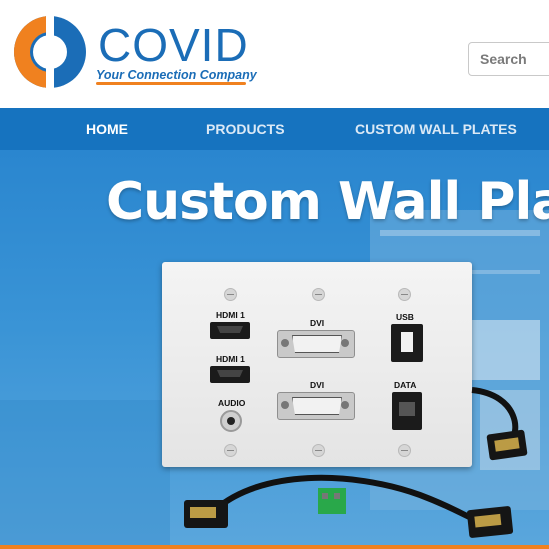 This screenshot has height=549, width=549. What do you see at coordinates (171, 83) in the screenshot?
I see `brand-swoosh` at bounding box center [171, 83].